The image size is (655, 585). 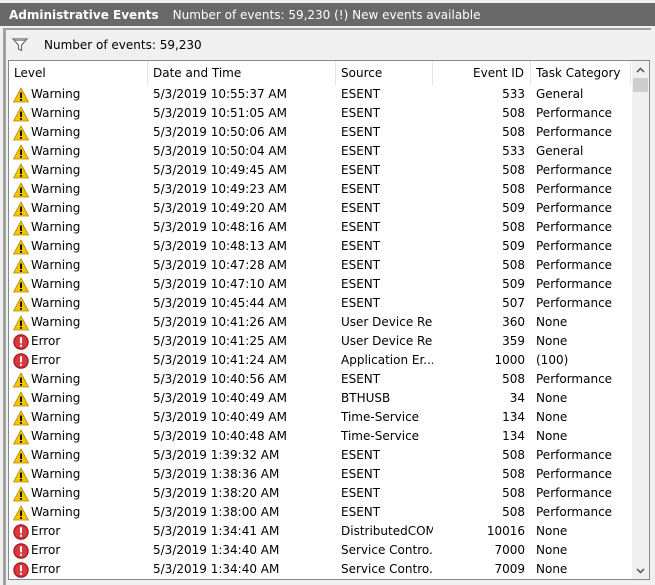 I want to click on scroll-thumb, so click(x=640, y=85).